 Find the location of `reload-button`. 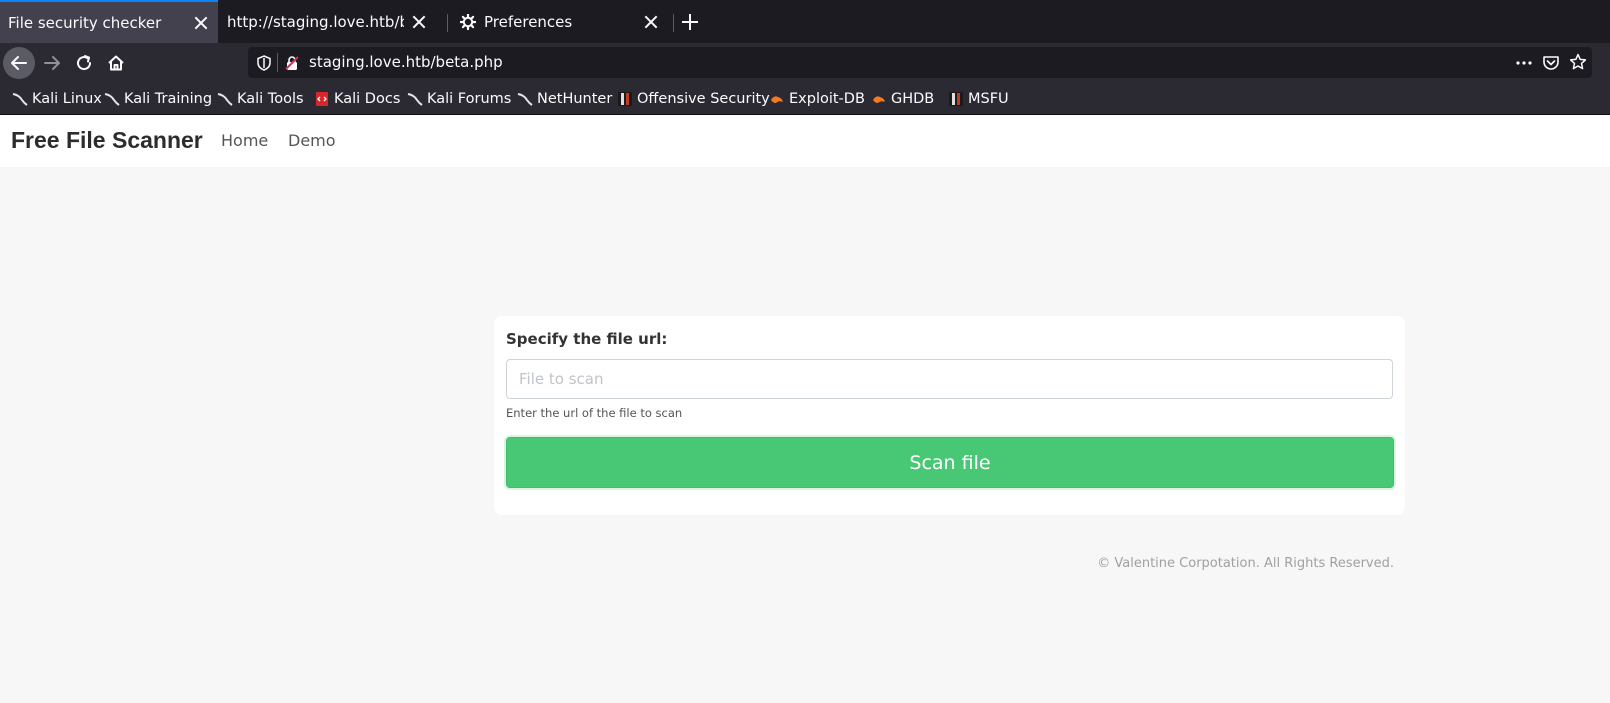

reload-button is located at coordinates (84, 63).